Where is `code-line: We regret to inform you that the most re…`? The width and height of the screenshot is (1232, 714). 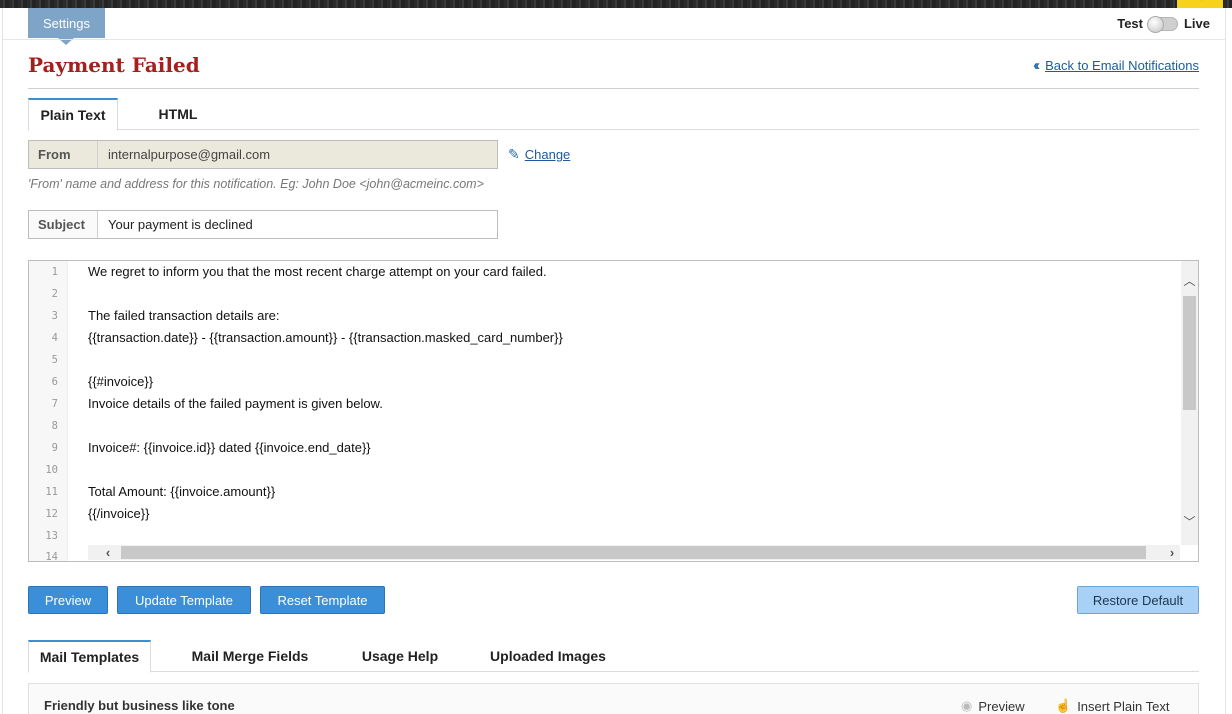
code-line: We regret to inform you that the most re… is located at coordinates (317, 271).